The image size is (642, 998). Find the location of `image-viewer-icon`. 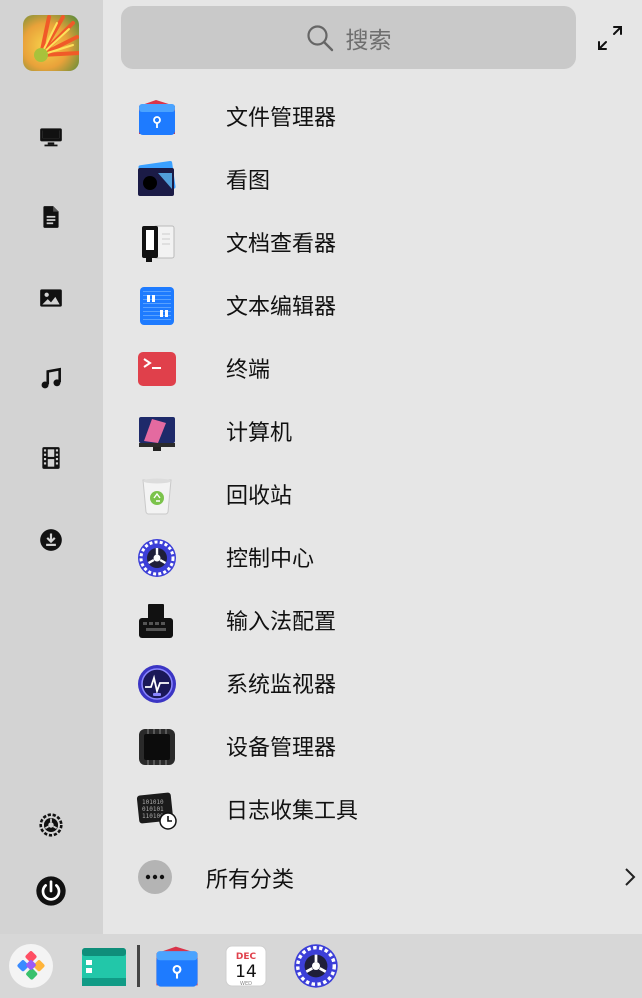

image-viewer-icon is located at coordinates (157, 178).